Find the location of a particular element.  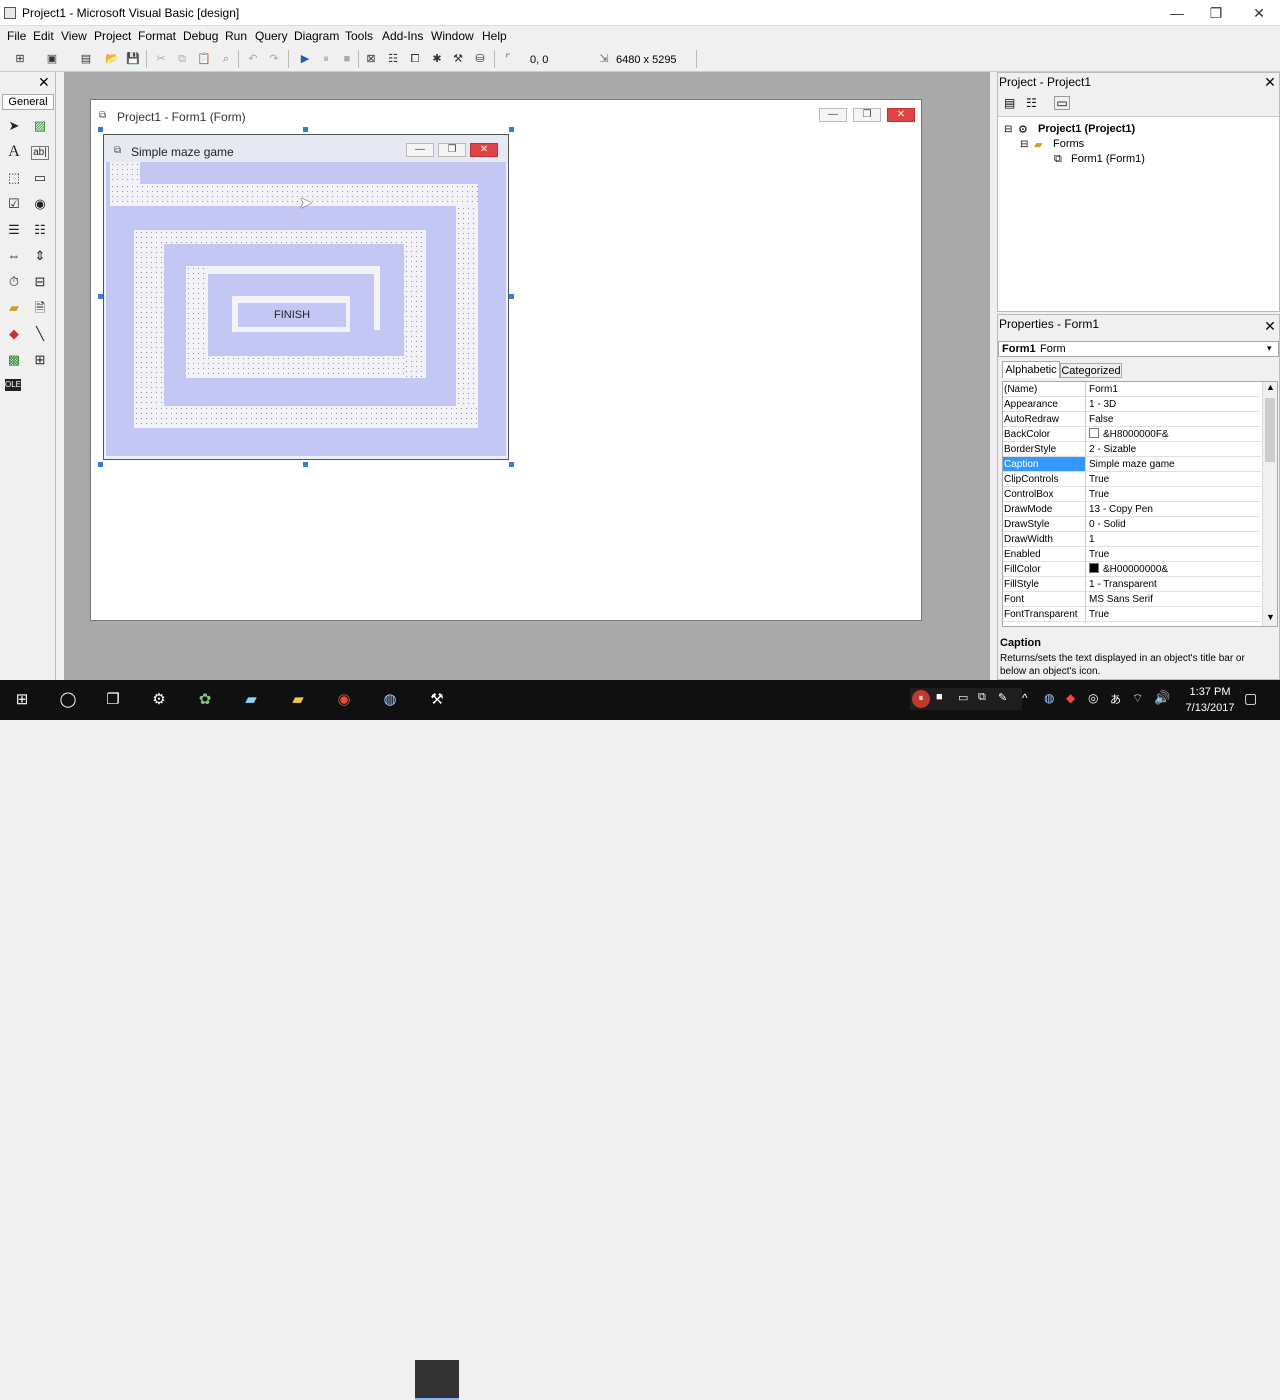

checkbox-tool-icon: ☑ is located at coordinates (14, 204).